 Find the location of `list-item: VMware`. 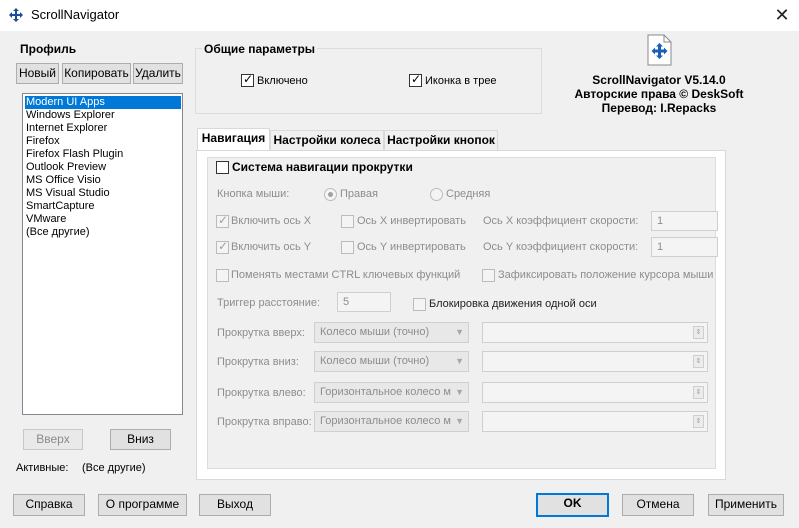

list-item: VMware is located at coordinates (45, 219).